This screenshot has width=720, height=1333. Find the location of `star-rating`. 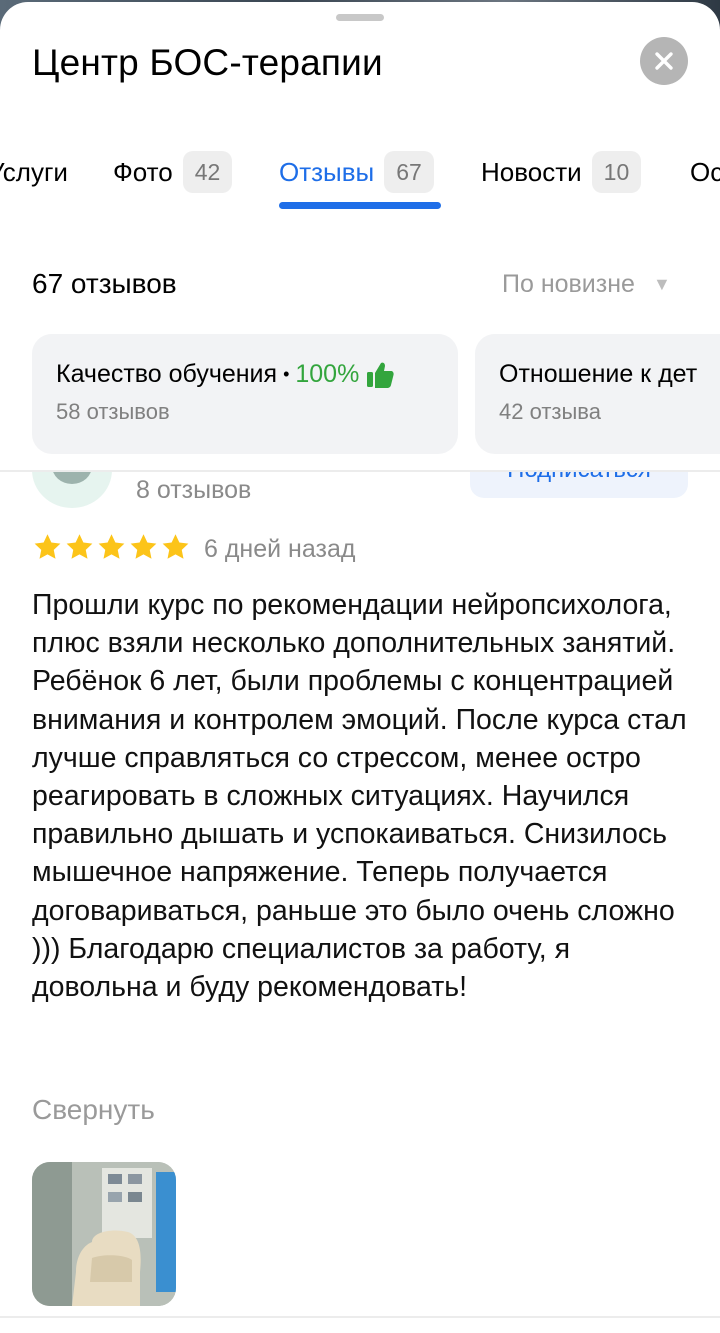

star-rating is located at coordinates (112, 547).